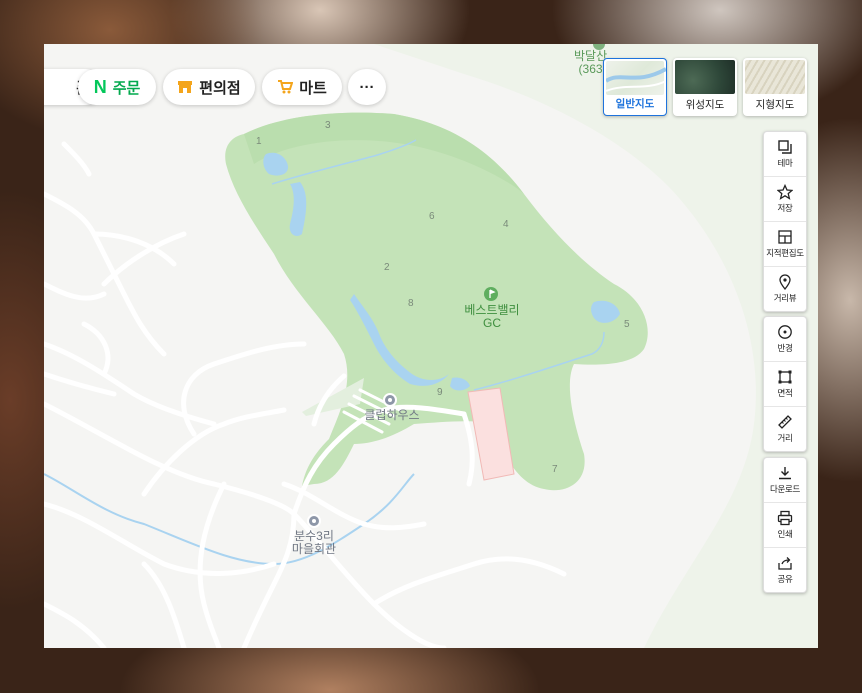 The width and height of the screenshot is (862, 693). I want to click on hole-marker: 1, so click(259, 141).